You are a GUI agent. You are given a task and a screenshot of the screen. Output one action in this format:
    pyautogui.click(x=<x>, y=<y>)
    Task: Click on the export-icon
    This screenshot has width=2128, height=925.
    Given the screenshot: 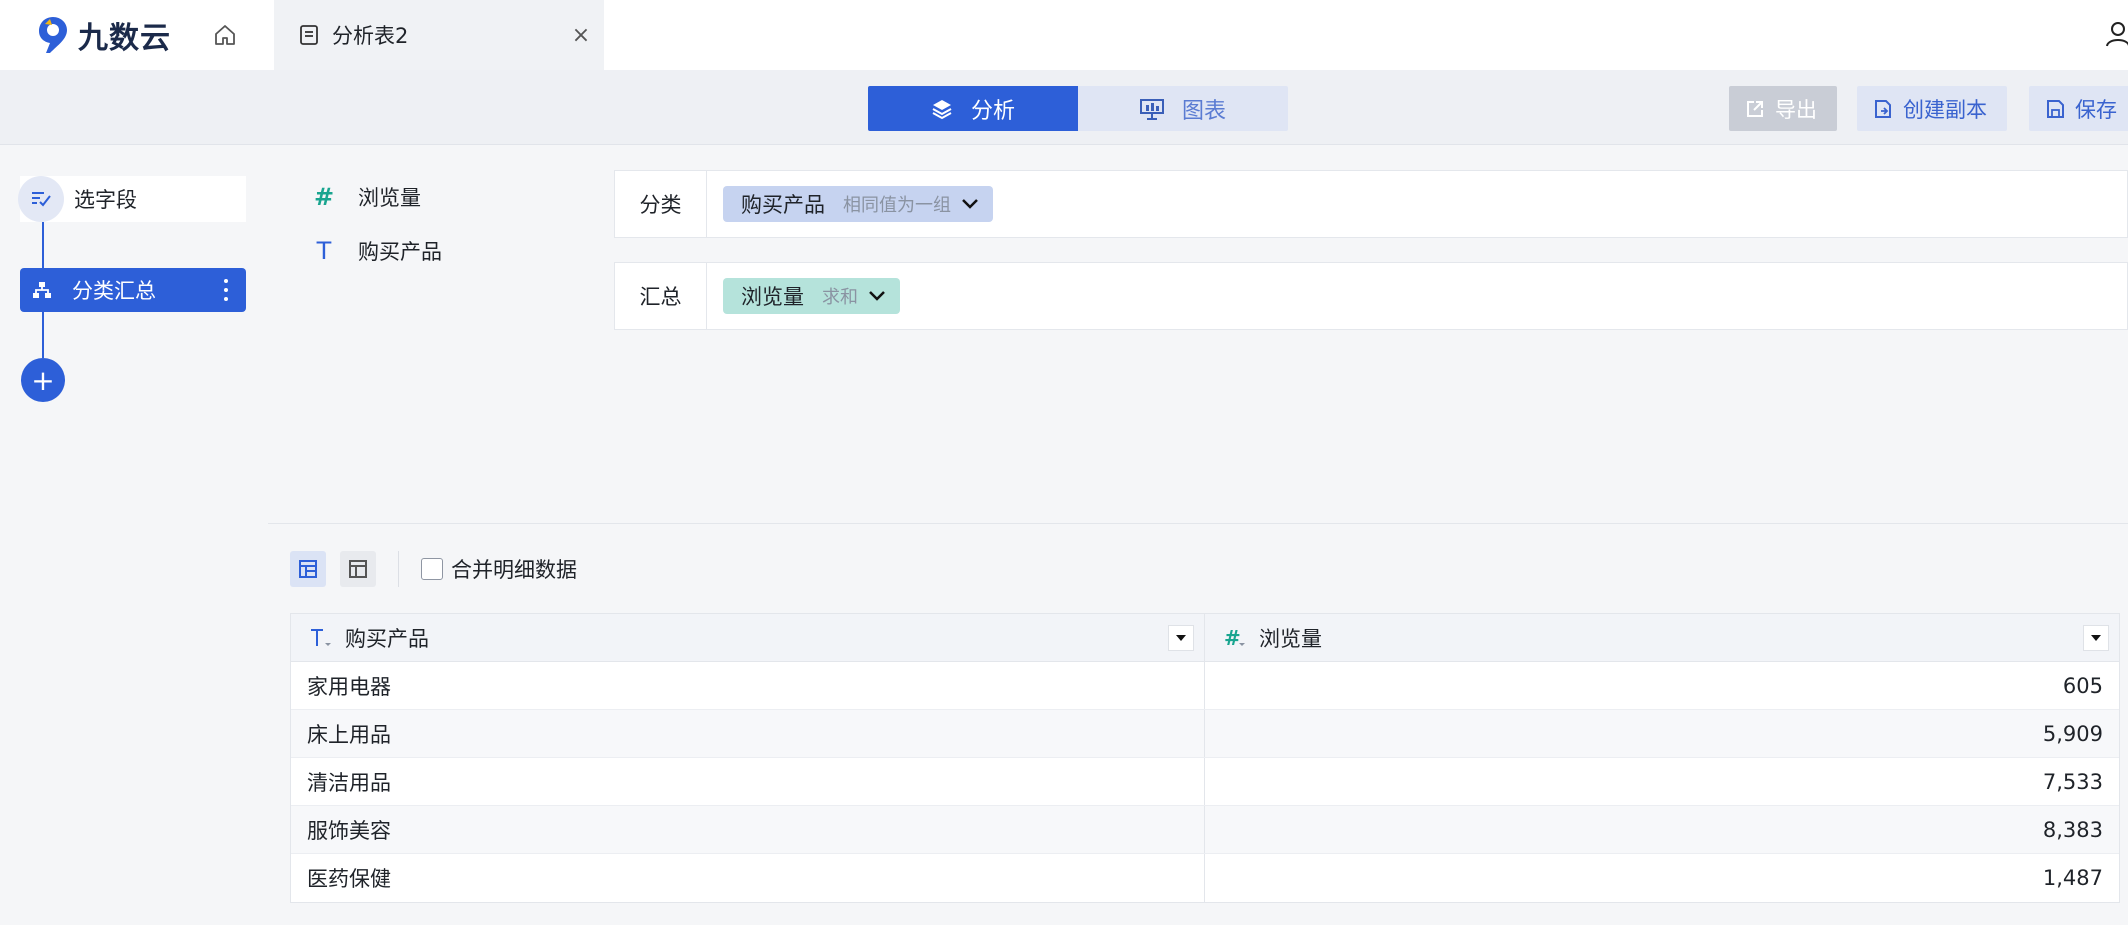 What is the action you would take?
    pyautogui.click(x=1755, y=109)
    